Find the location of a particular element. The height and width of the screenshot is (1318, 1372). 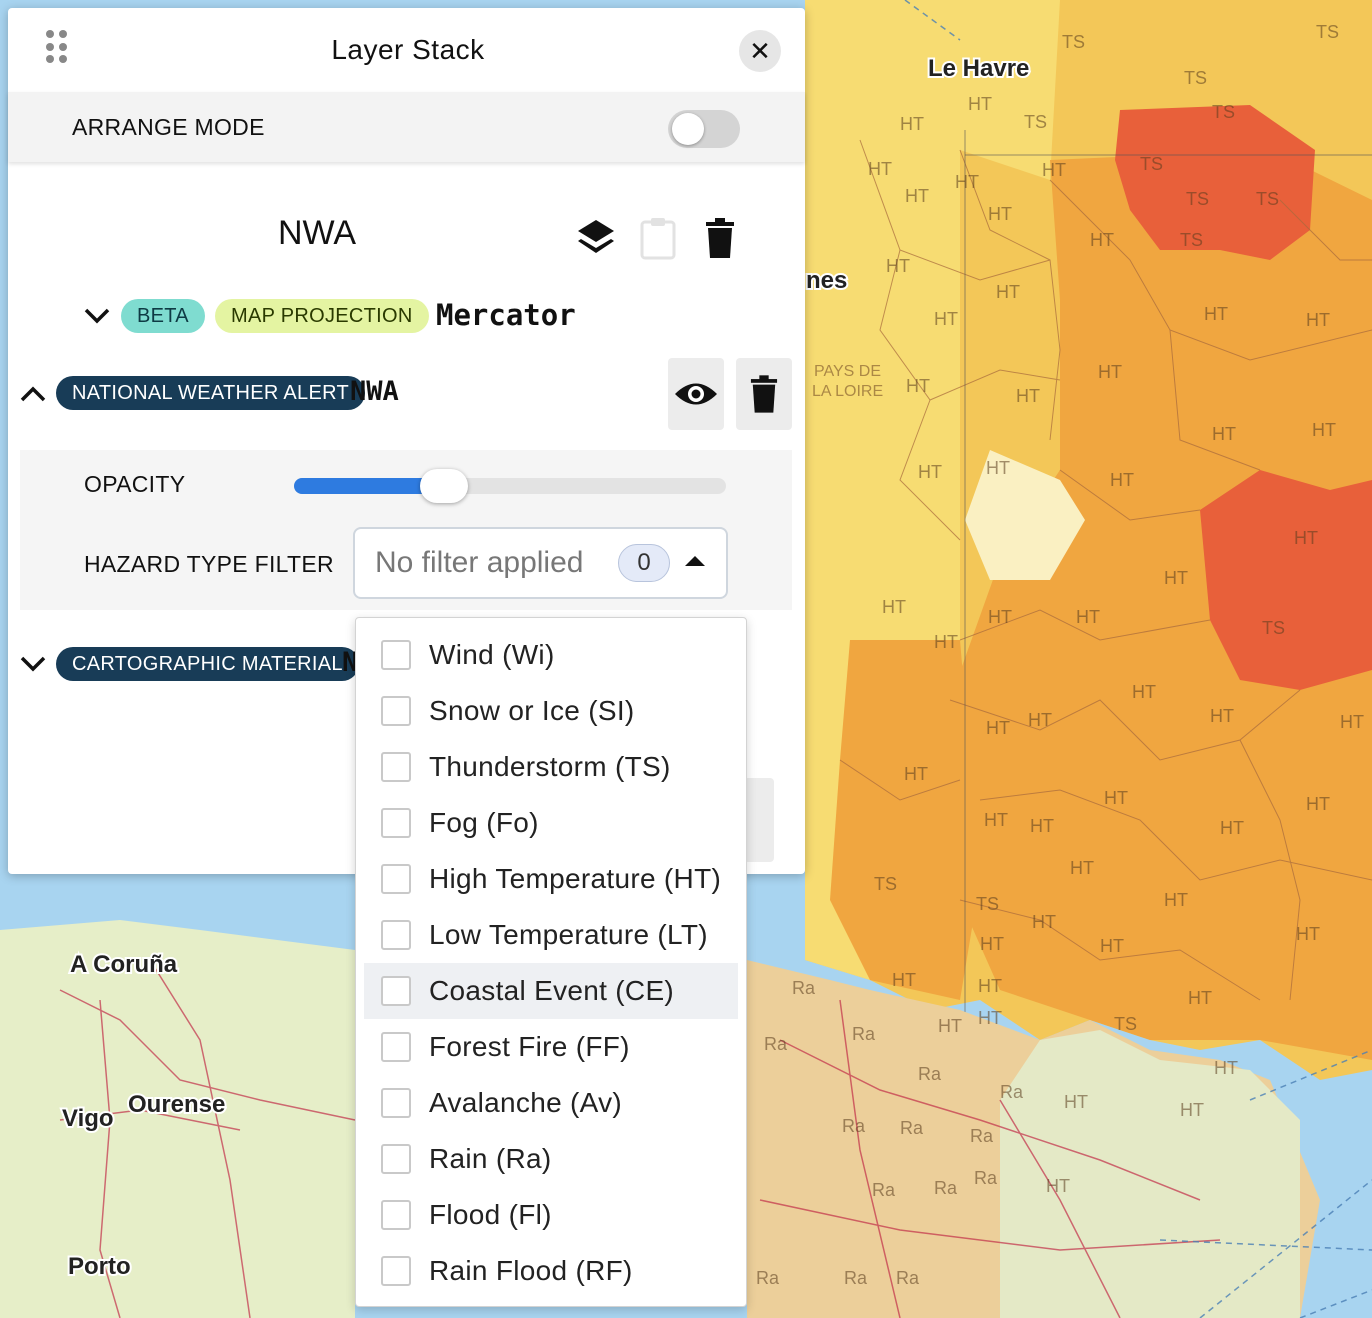

chevron-up-icon is located at coordinates (33, 394).